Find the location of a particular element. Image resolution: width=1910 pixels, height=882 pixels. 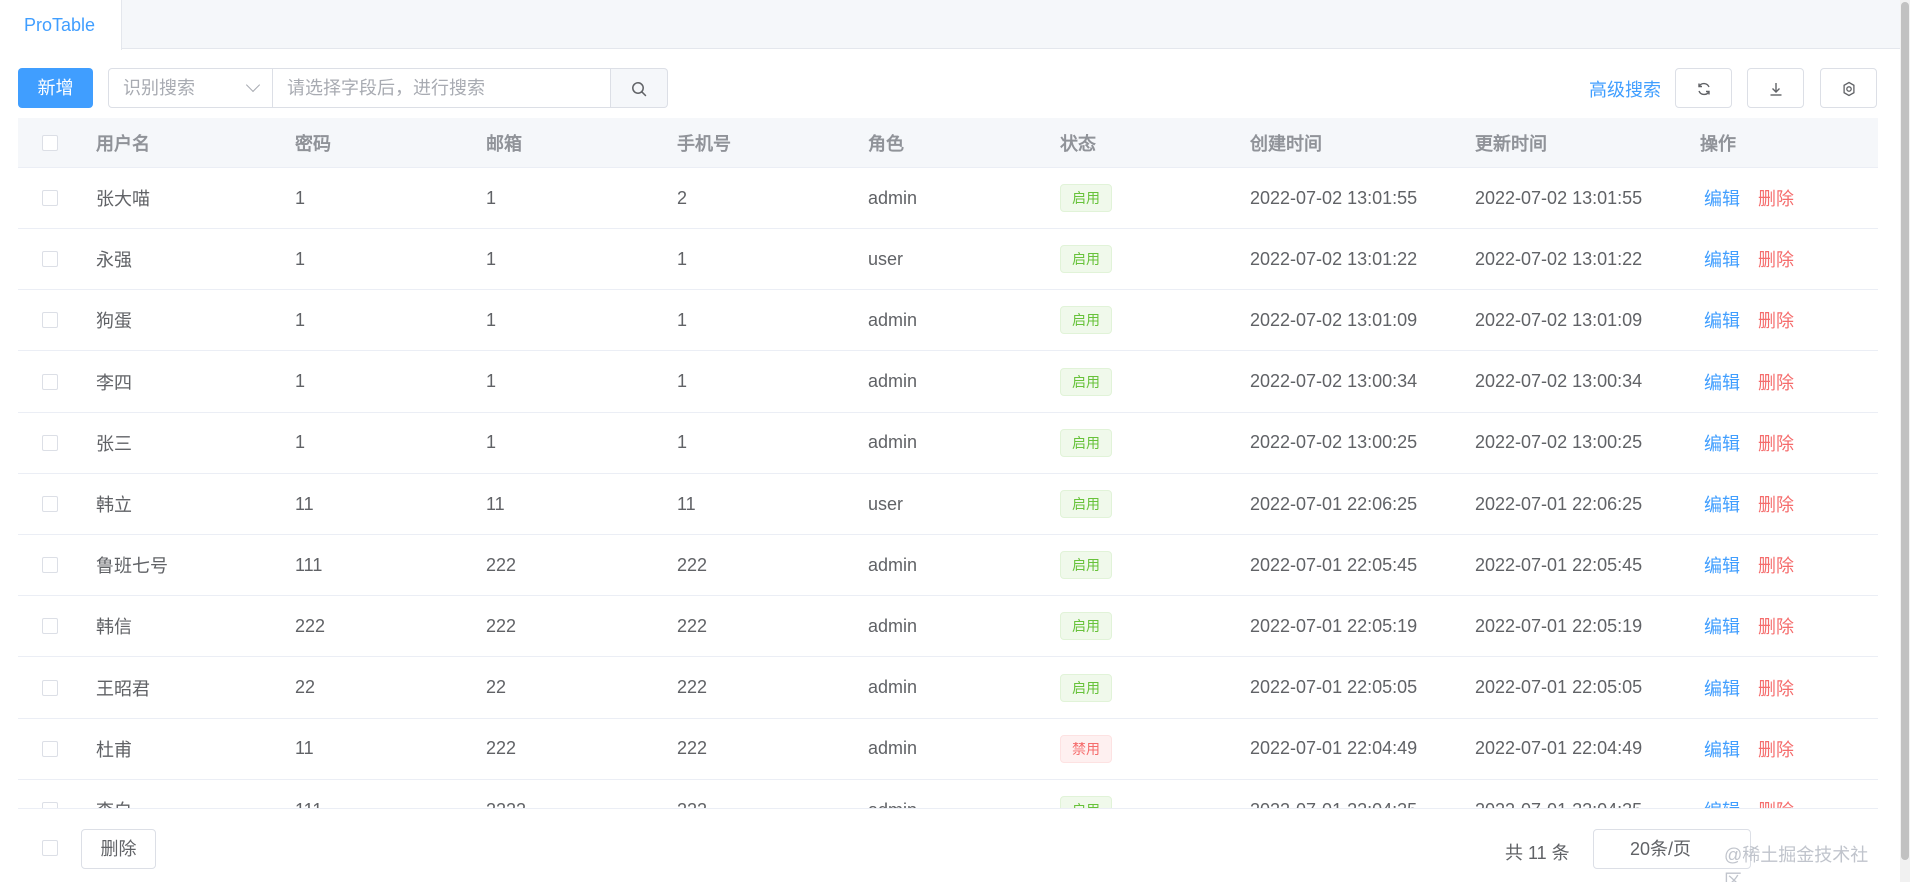

cell-updated: 2022-07-01 22:05:45 is located at coordinates (1559, 564).